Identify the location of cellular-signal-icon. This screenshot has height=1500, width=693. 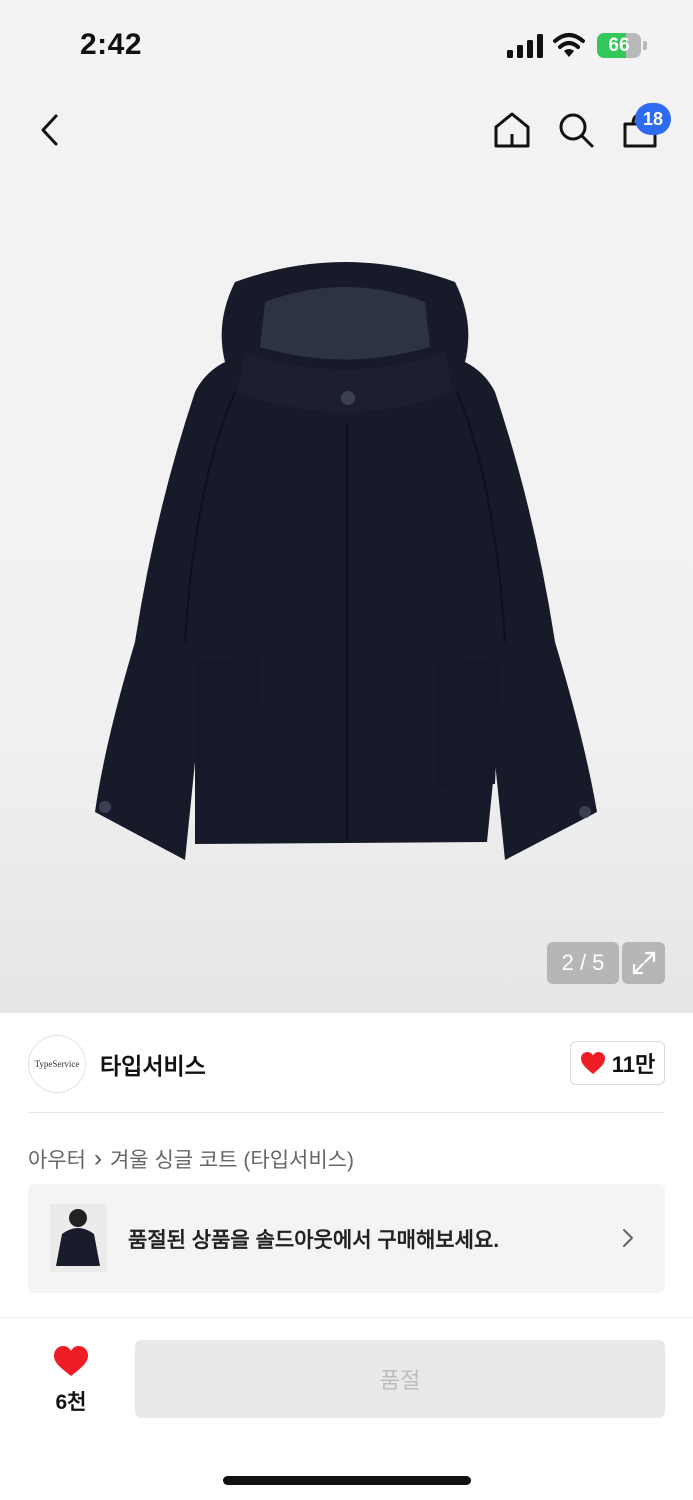
(525, 46).